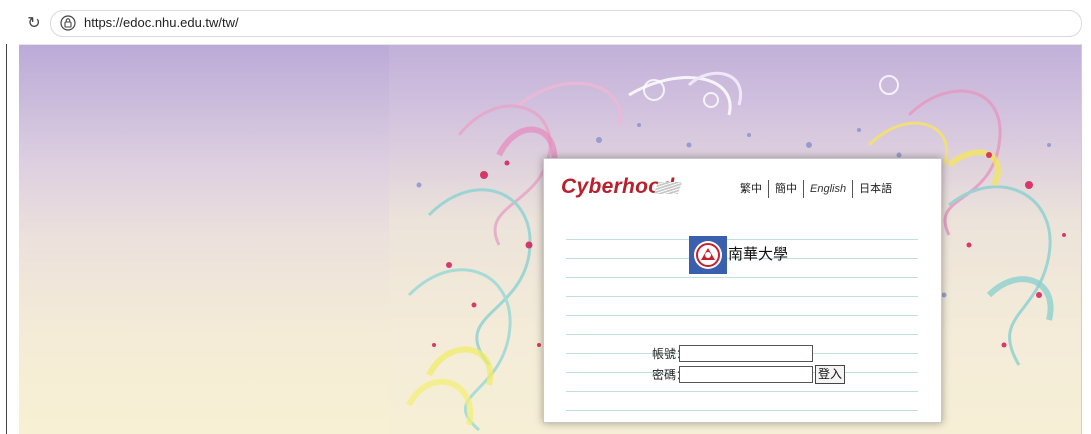 The image size is (1091, 434). Describe the element at coordinates (9, 239) in the screenshot. I see `window-left-edge` at that location.